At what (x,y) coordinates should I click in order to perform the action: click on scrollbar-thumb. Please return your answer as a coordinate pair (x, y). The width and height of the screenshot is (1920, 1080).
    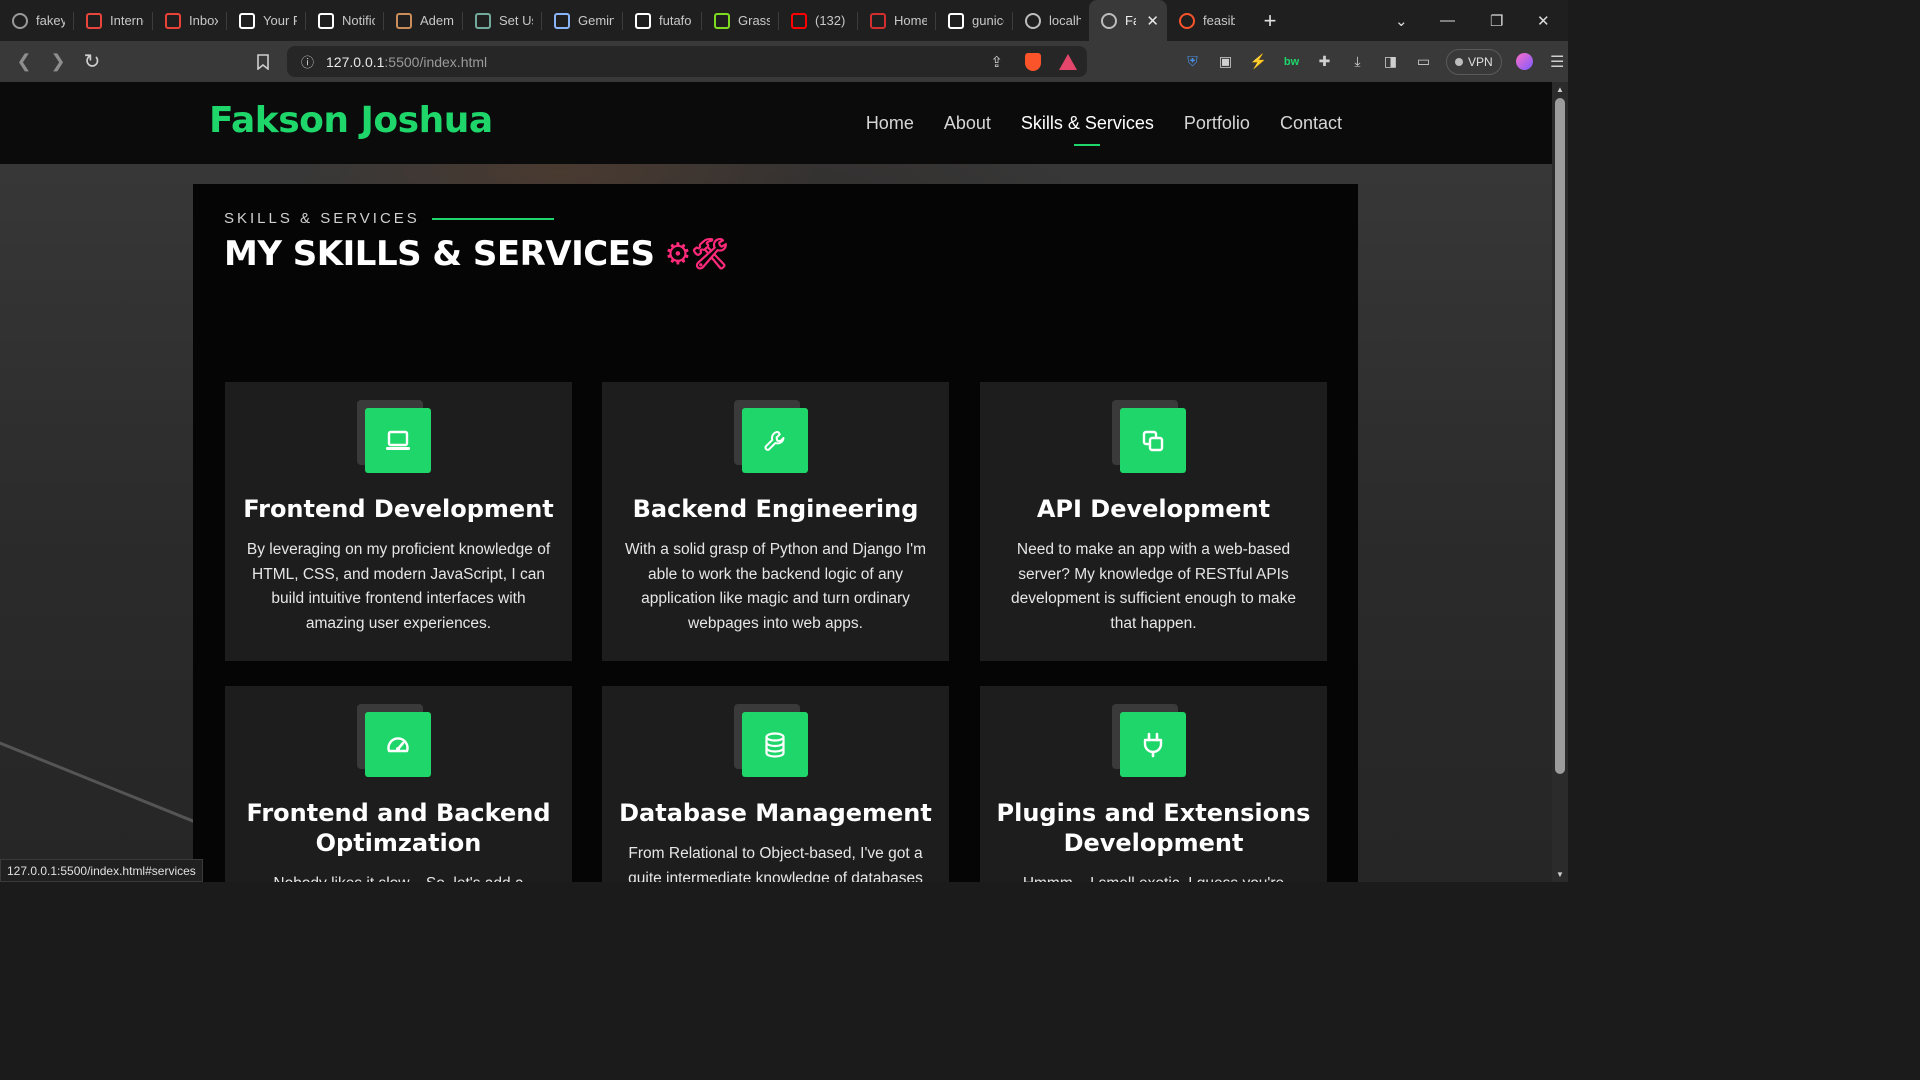
    Looking at the image, I should click on (1560, 436).